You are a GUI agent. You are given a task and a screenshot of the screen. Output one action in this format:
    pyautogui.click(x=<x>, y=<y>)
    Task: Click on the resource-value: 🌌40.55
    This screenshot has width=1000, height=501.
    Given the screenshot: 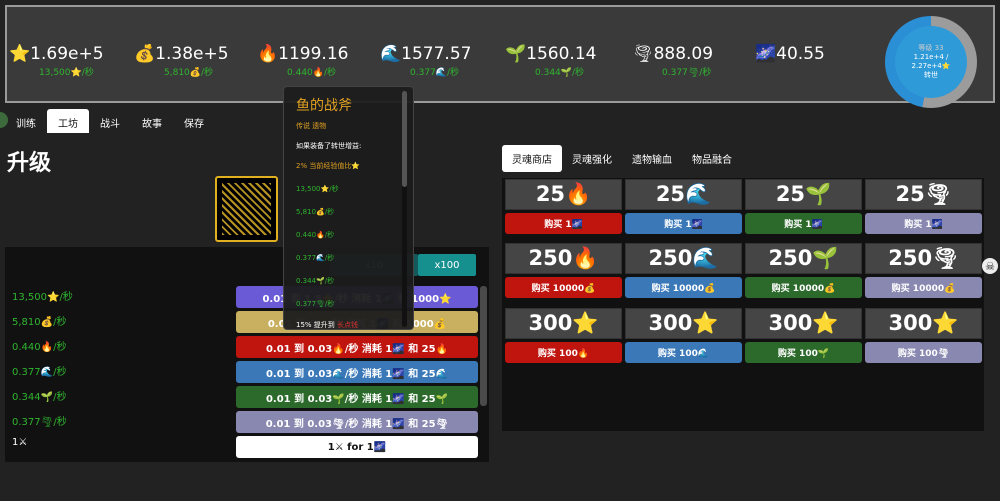 What is the action you would take?
    pyautogui.click(x=790, y=54)
    